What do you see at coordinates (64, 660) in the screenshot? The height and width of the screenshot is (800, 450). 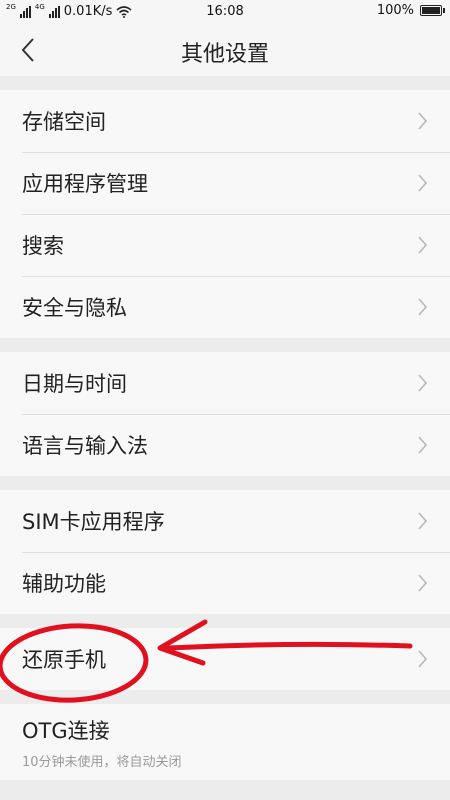 I see `settings-item-label: 还原手机` at bounding box center [64, 660].